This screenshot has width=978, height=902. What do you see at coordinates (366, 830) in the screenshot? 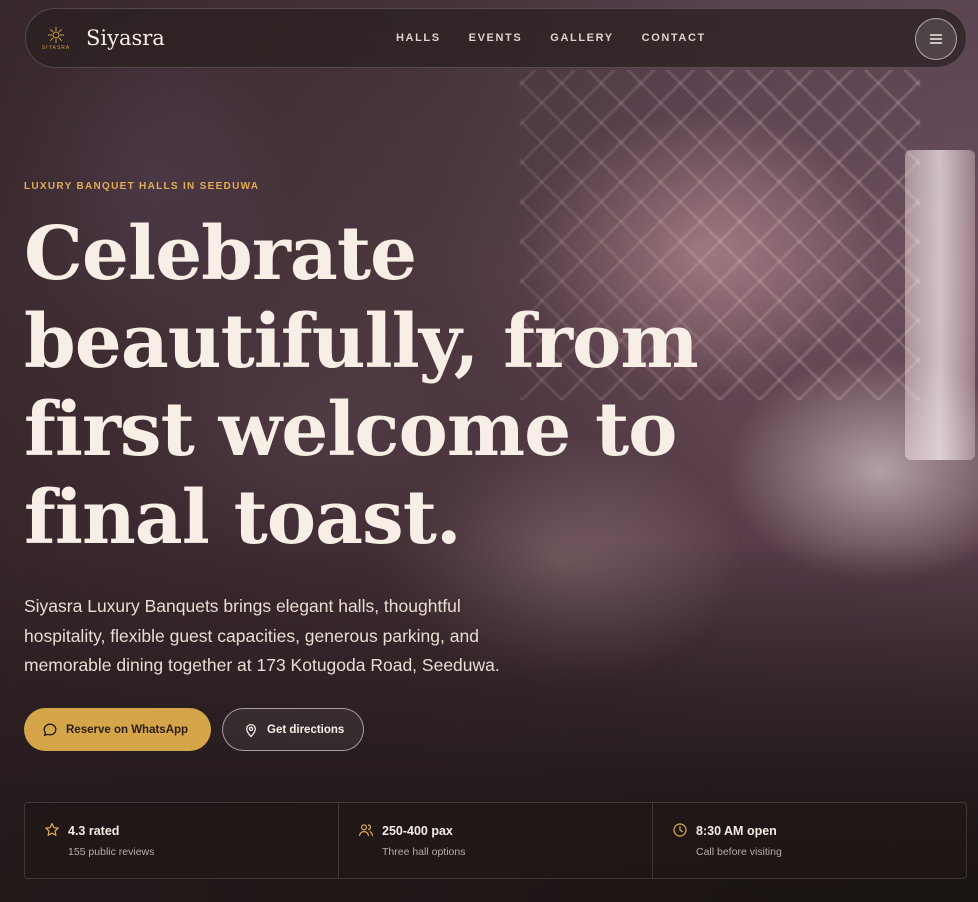
I see `users-icon` at bounding box center [366, 830].